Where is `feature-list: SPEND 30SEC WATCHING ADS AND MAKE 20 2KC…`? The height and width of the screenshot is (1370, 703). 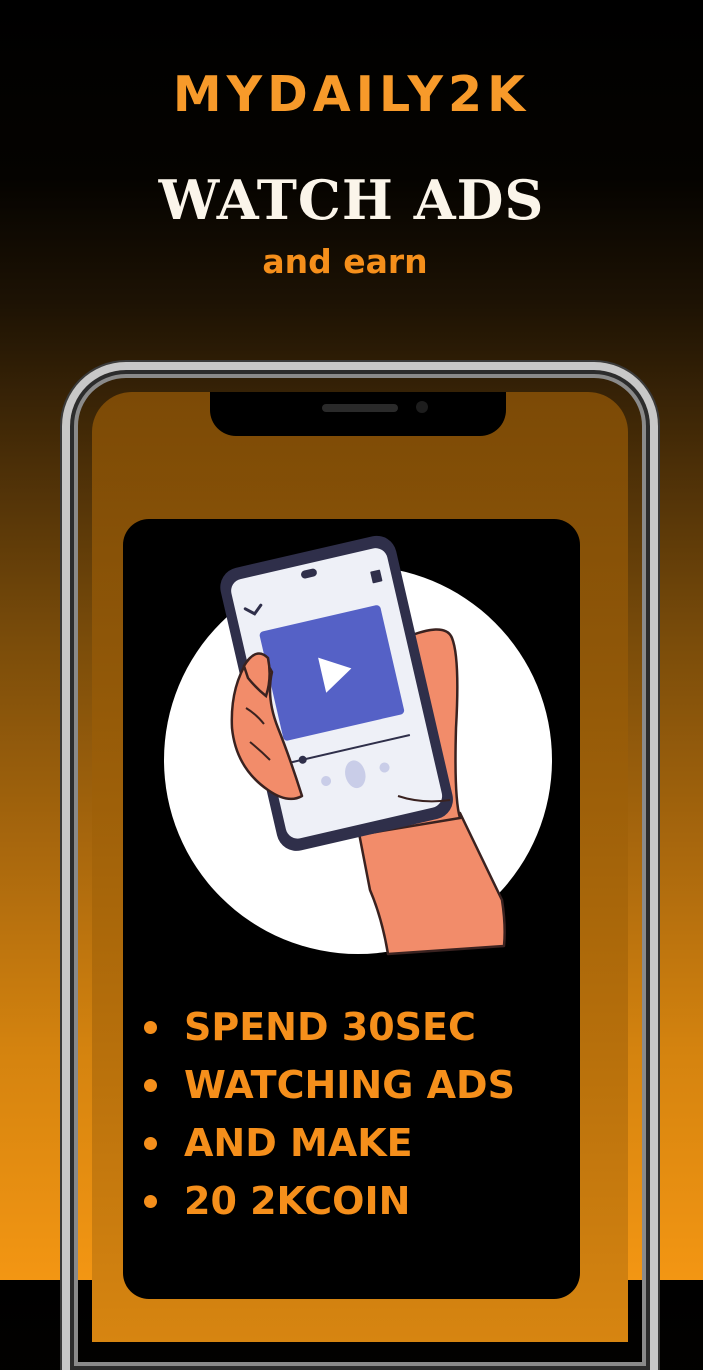
feature-list: SPEND 30SEC WATCHING ADS AND MAKE 20 2KC… is located at coordinates (329, 1114).